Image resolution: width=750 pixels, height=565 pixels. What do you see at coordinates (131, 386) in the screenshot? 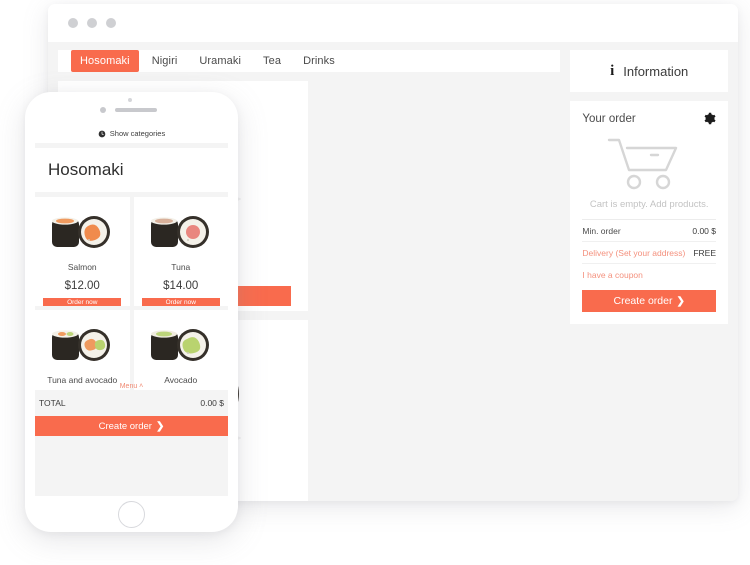
I see `menu-toggle-link: Menu ˄` at bounding box center [131, 386].